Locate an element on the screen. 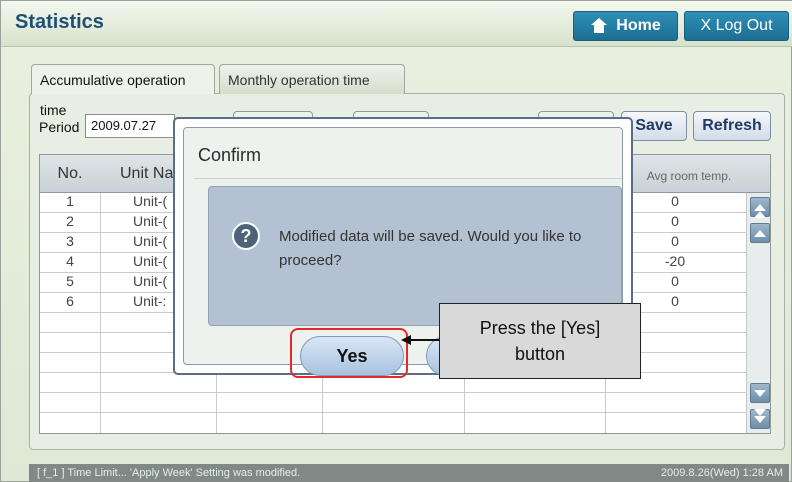 The width and height of the screenshot is (792, 482). callout-text-line1: Press the [Yes] is located at coordinates (540, 328).